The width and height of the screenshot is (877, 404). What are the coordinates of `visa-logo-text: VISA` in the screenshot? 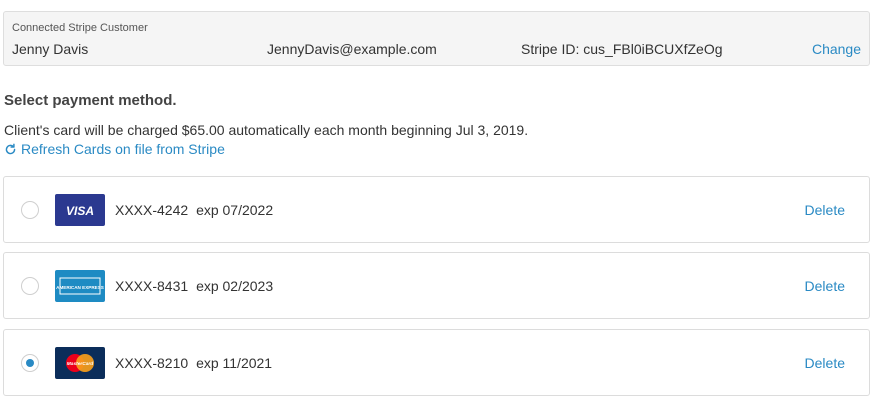 It's located at (80, 211).